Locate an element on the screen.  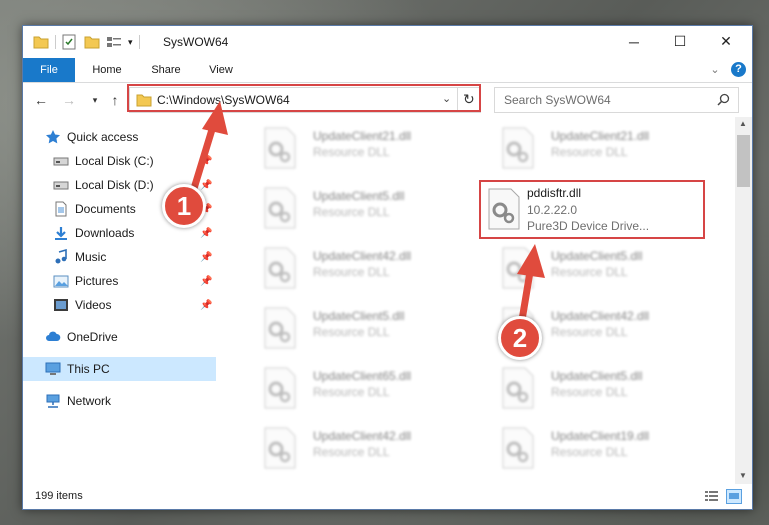
file-name: pddisftr.dll is located at coordinates (554, 193).